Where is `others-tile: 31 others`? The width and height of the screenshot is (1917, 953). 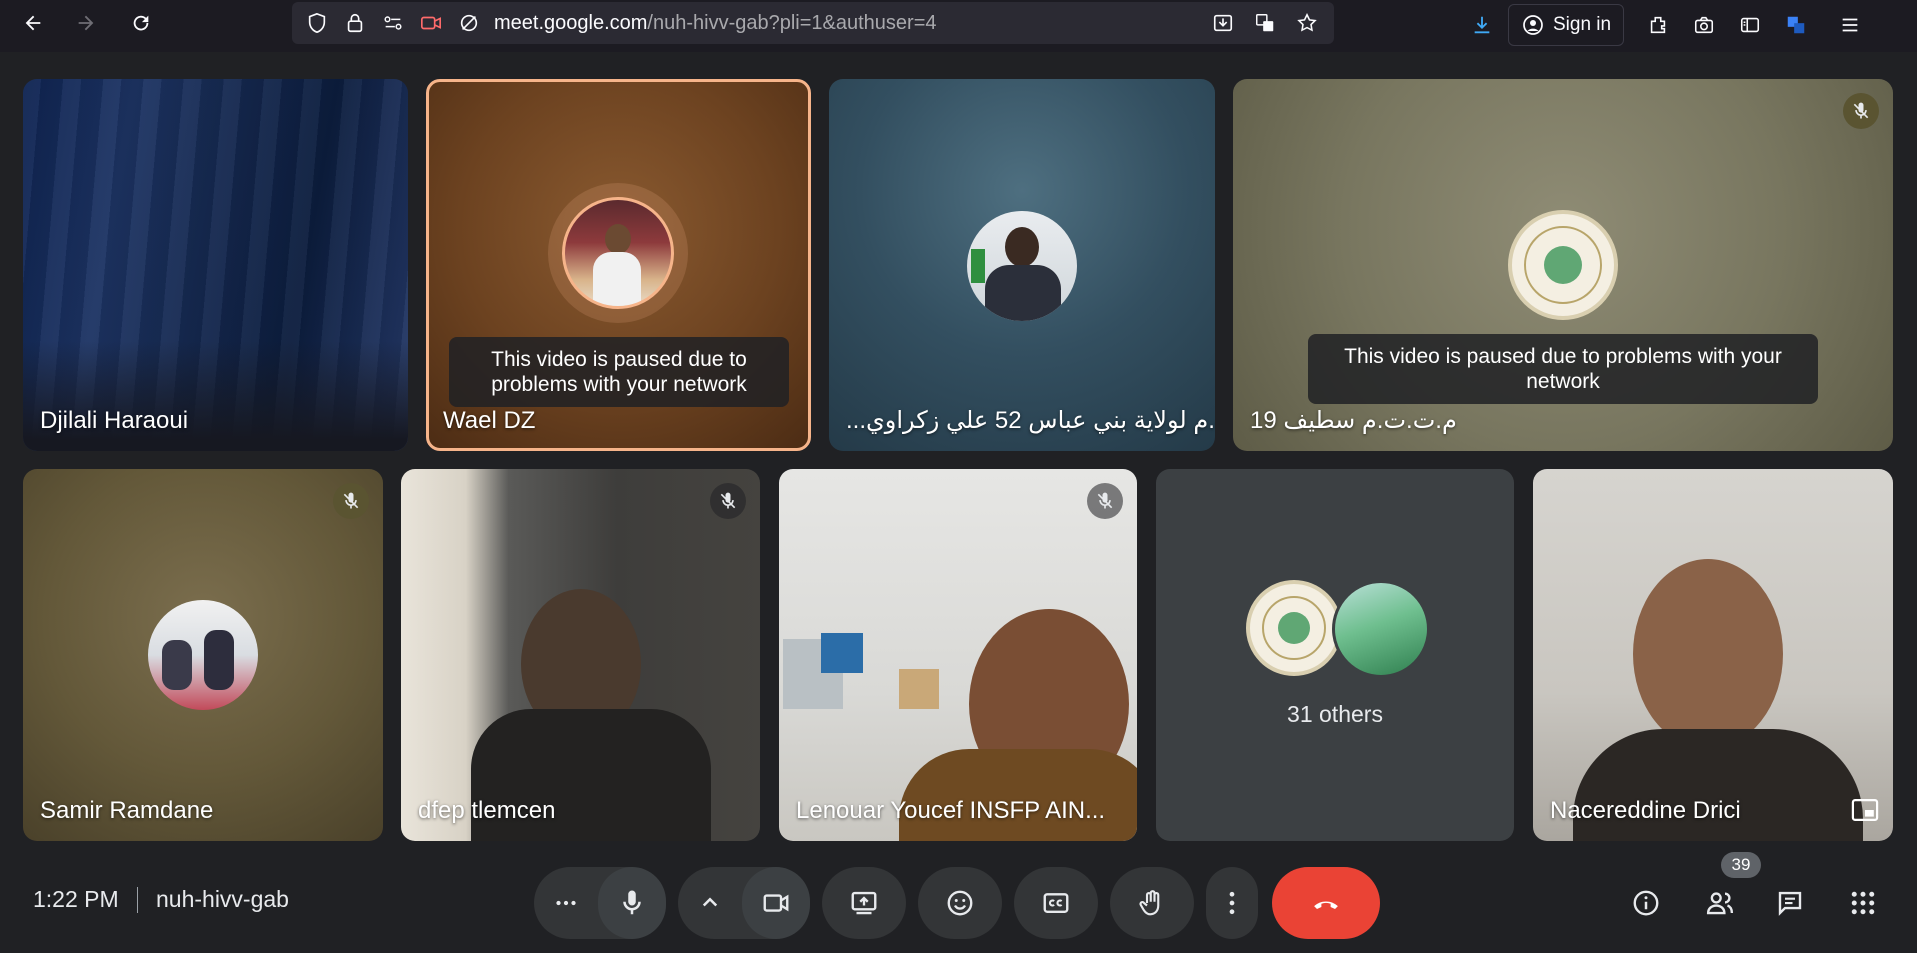 others-tile: 31 others is located at coordinates (1335, 655).